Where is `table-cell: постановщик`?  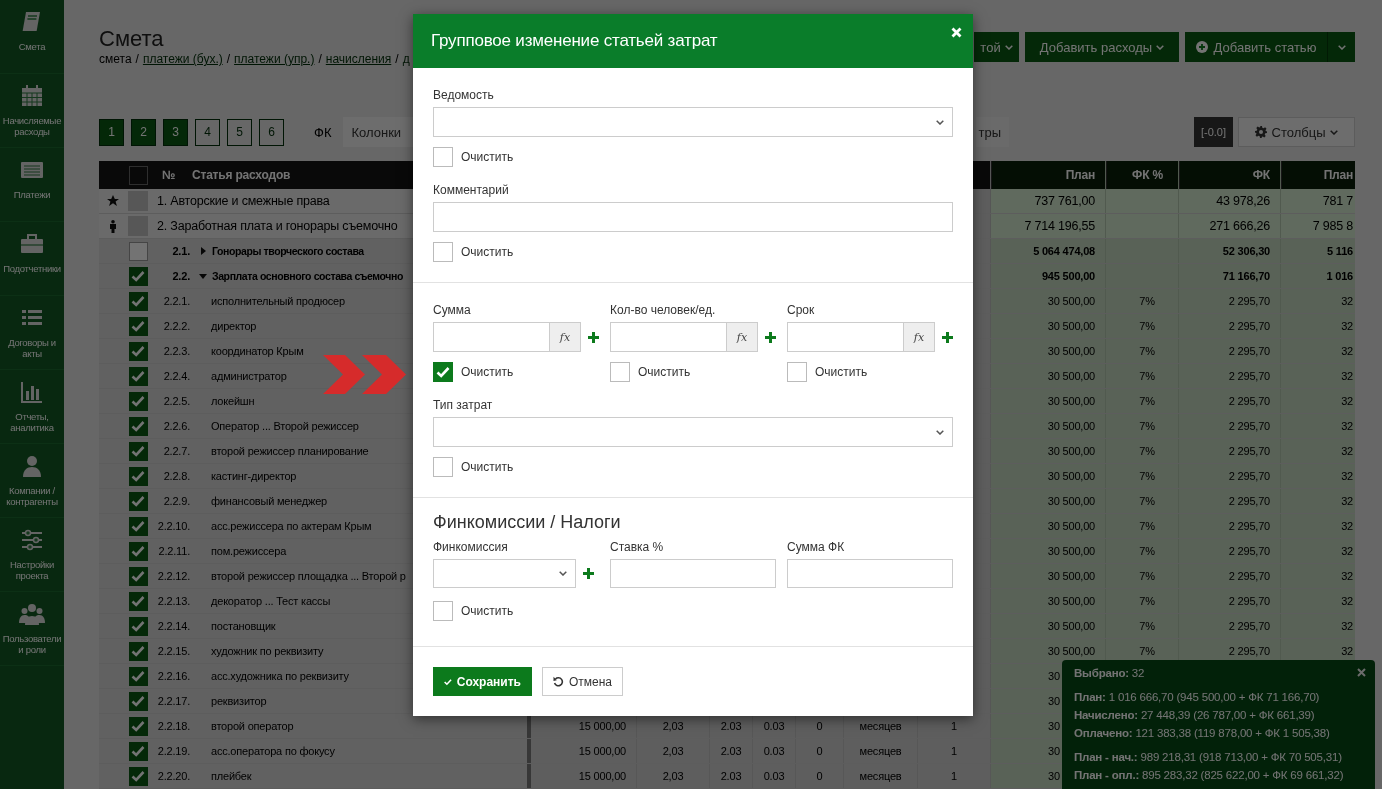
table-cell: постановщик is located at coordinates (243, 626).